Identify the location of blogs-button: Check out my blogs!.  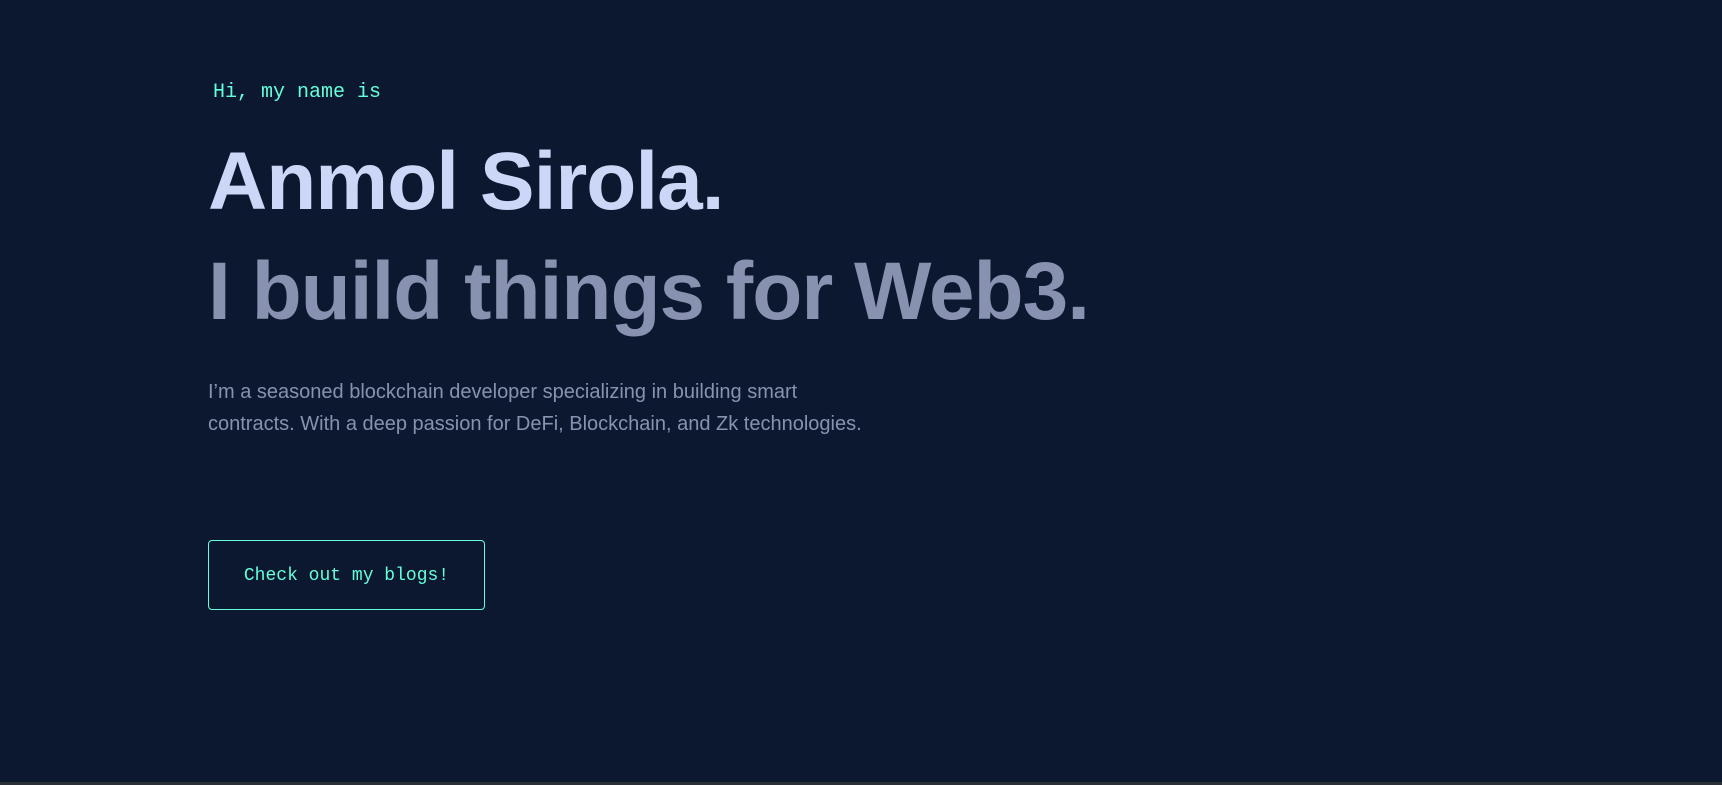
(346, 575).